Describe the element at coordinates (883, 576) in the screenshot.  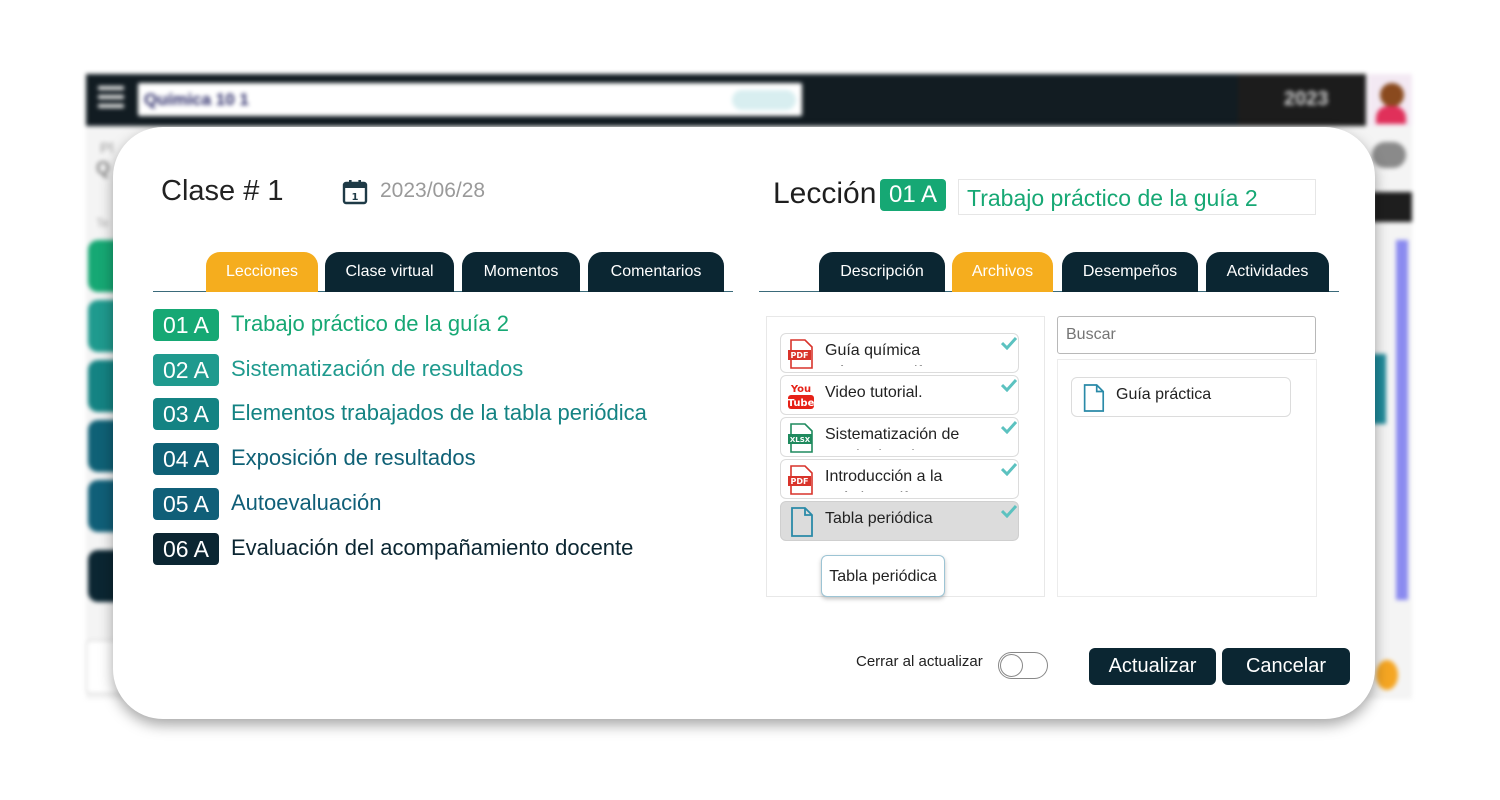
I see `dragged-file-chip: Tabla periódica` at that location.